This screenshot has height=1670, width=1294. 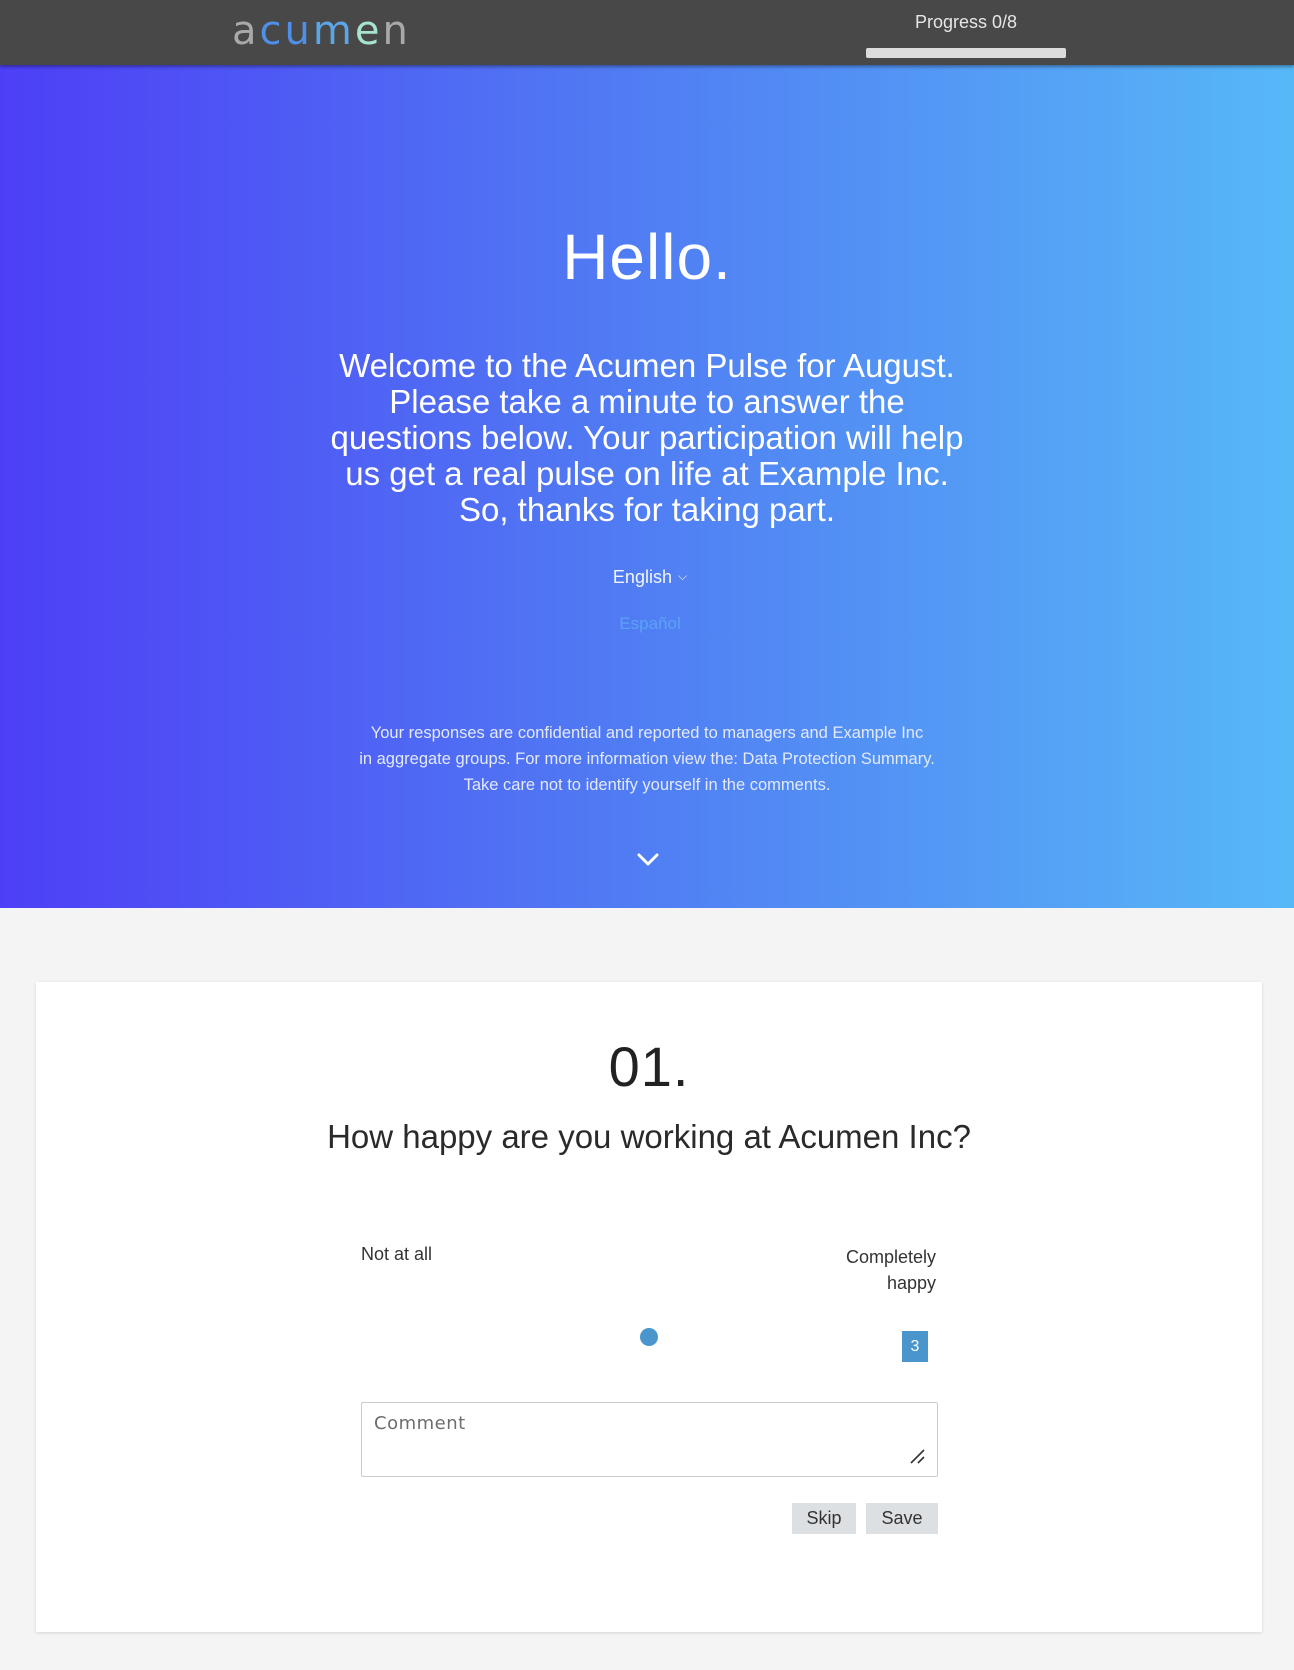 I want to click on save-button: Save, so click(x=902, y=1518).